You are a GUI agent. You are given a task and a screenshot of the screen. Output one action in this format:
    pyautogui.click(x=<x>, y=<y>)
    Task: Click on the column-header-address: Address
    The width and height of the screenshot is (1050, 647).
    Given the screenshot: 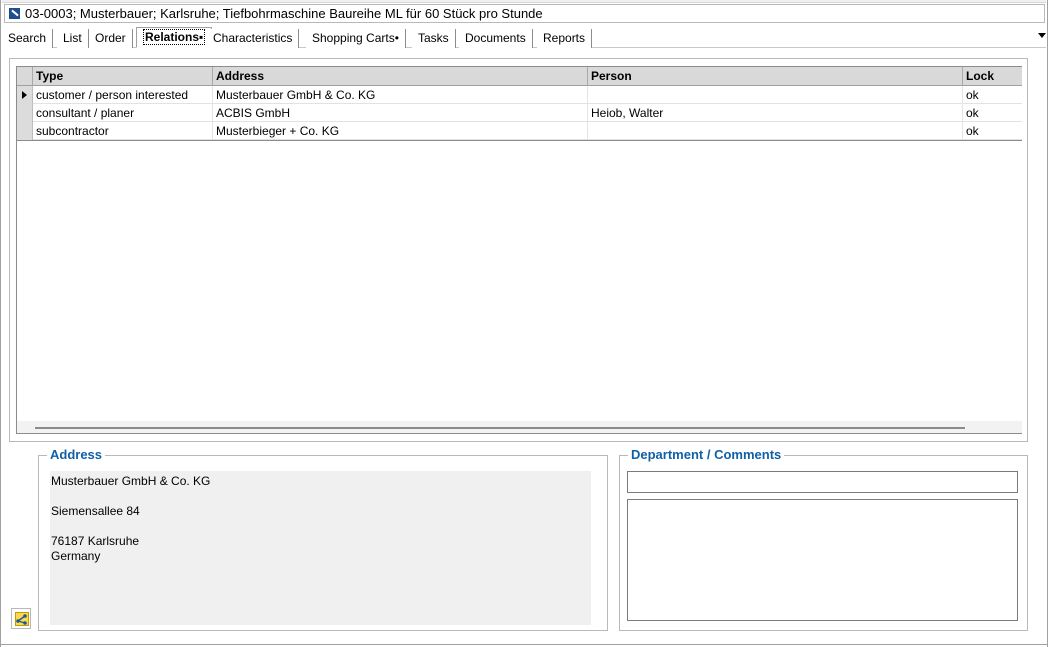 What is the action you would take?
    pyautogui.click(x=400, y=76)
    